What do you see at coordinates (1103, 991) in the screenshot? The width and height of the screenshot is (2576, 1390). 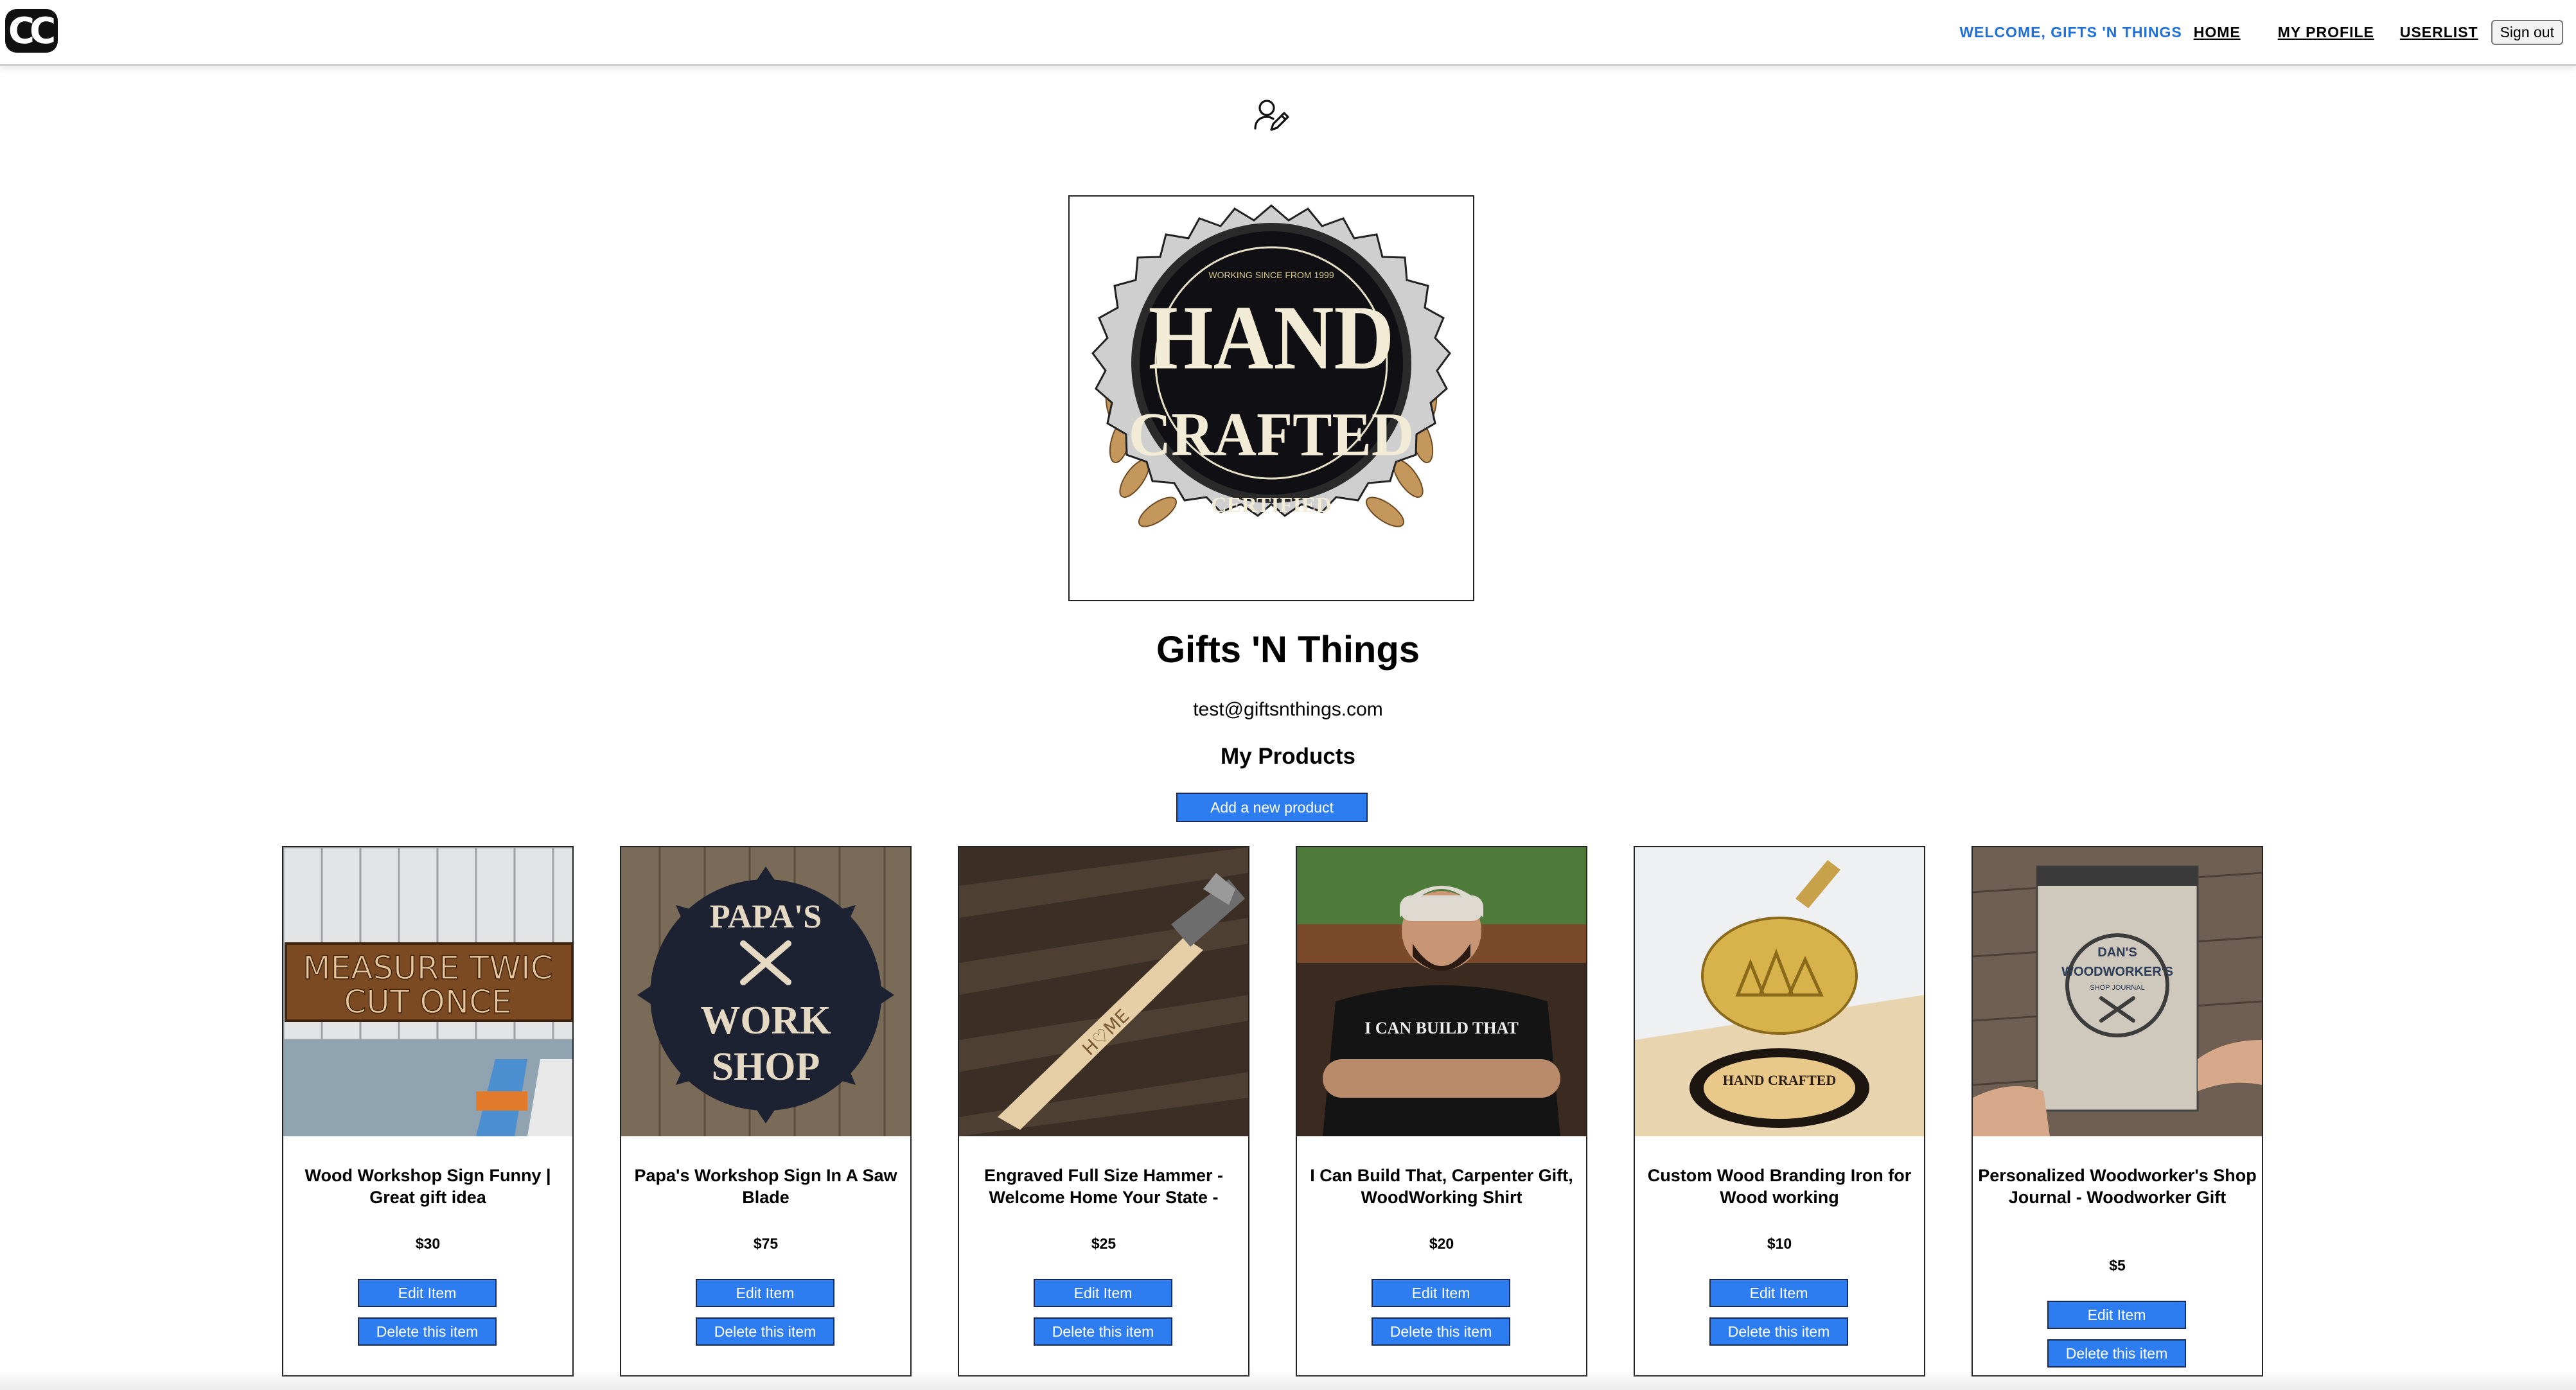 I see `product-image: H♡ME` at bounding box center [1103, 991].